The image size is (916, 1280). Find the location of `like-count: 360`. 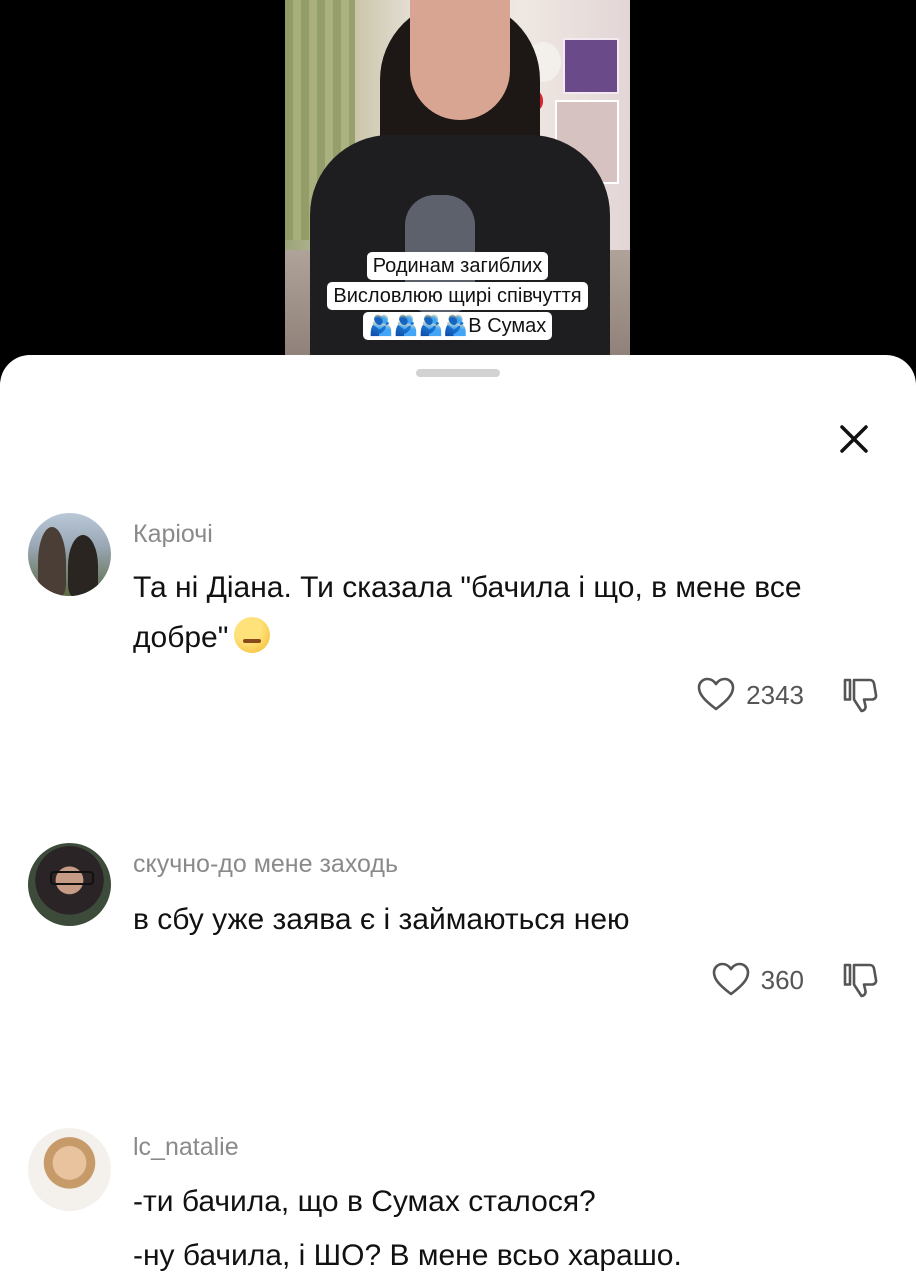

like-count: 360 is located at coordinates (782, 979).